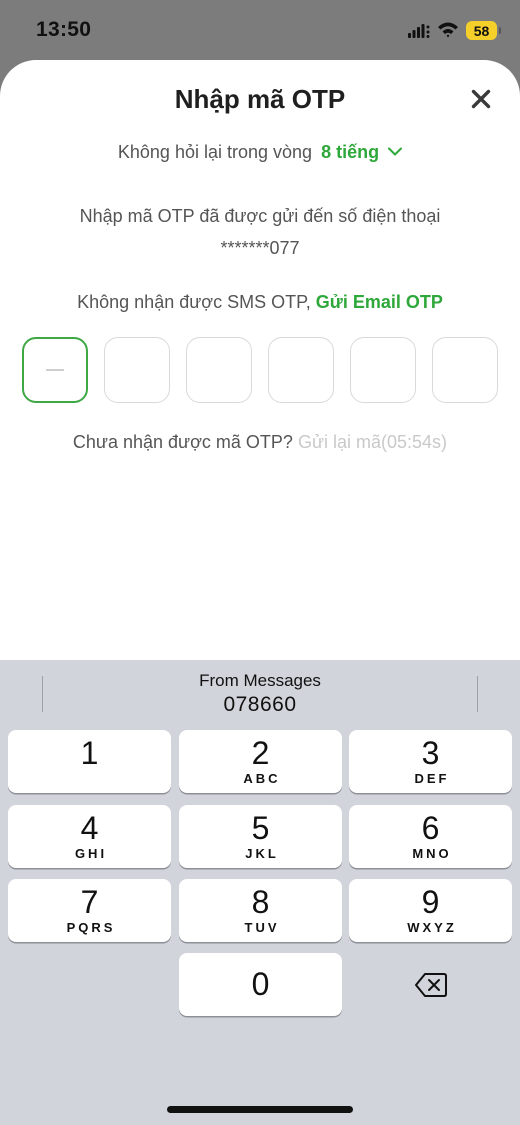  I want to click on battery-level: 58, so click(481, 30).